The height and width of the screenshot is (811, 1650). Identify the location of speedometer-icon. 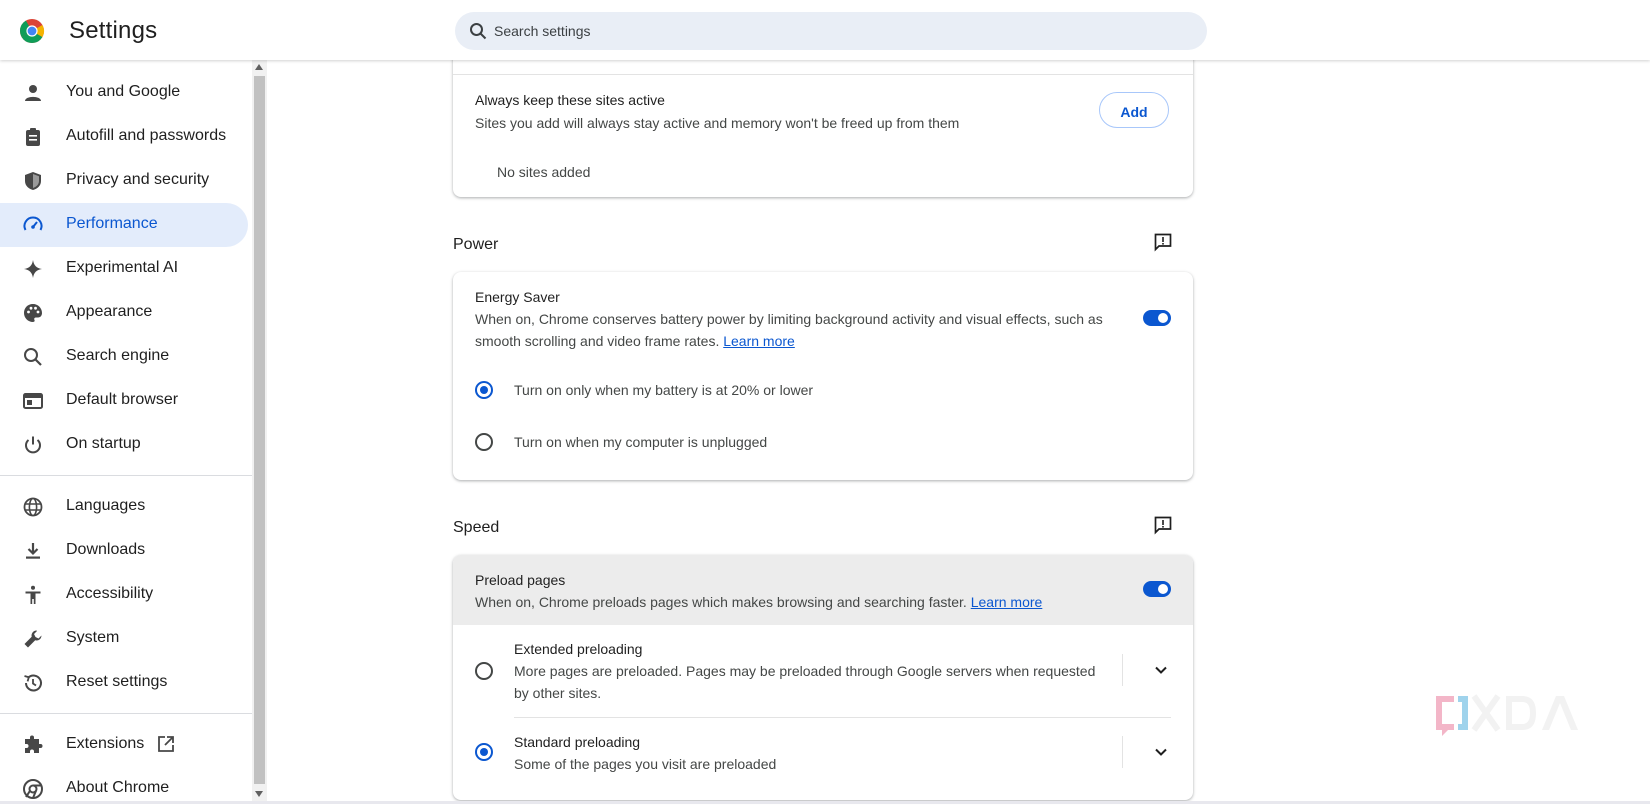
(33, 223).